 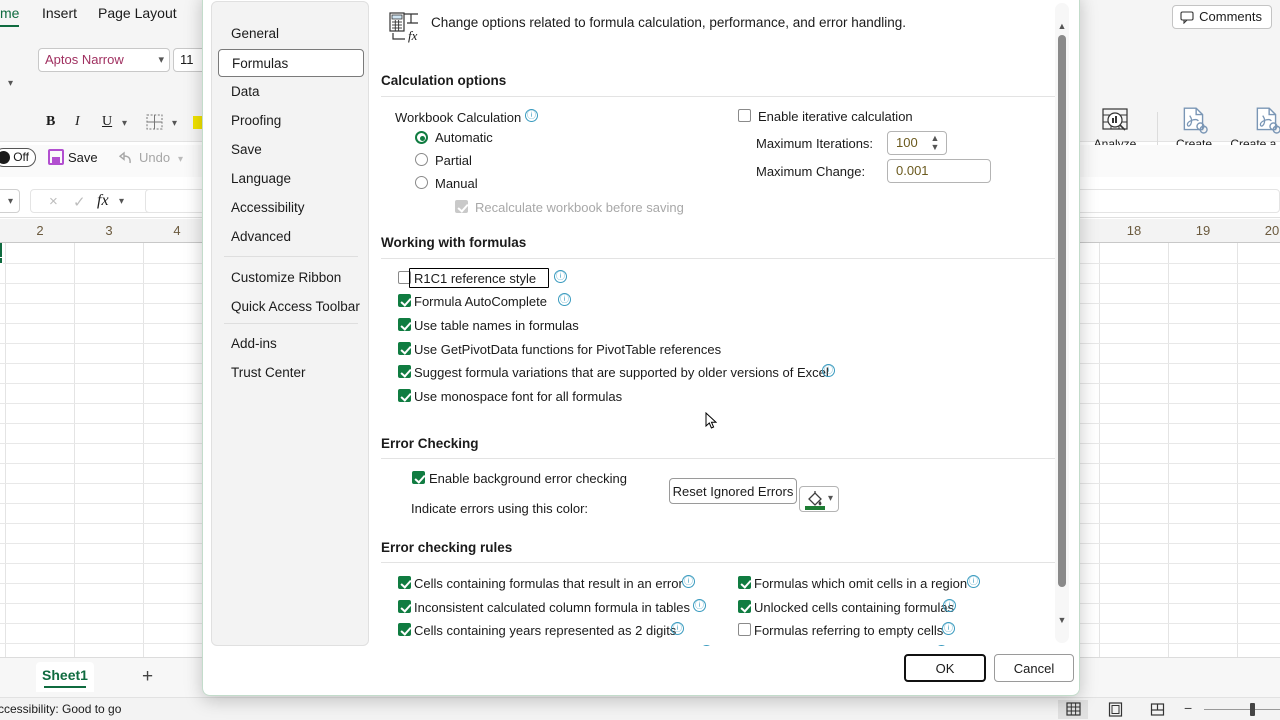 I want to click on formulas-omit-cells-info-icon: ⓘ, so click(x=973, y=581).